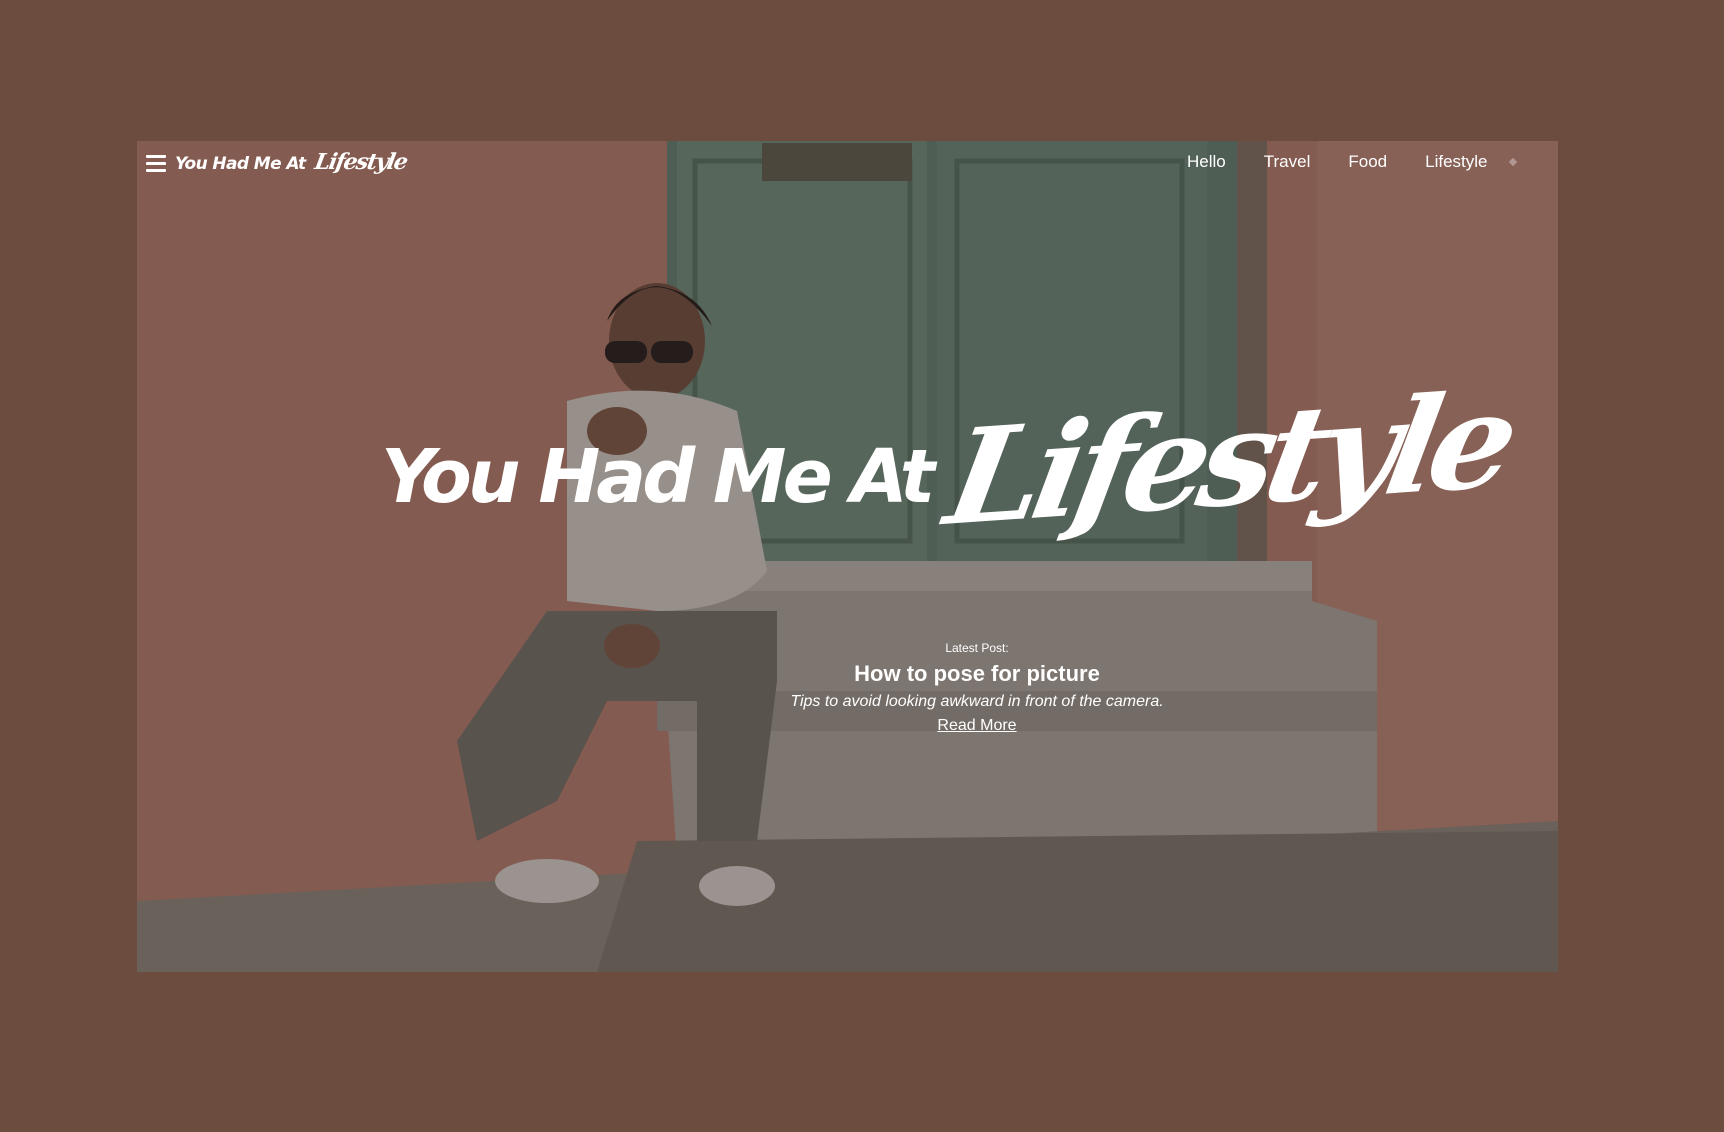  I want to click on nav-link-travel: Travel, so click(1287, 162).